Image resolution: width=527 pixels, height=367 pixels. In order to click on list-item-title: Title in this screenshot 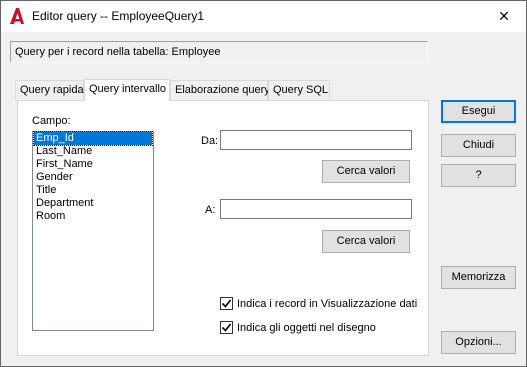, I will do `click(93, 190)`.